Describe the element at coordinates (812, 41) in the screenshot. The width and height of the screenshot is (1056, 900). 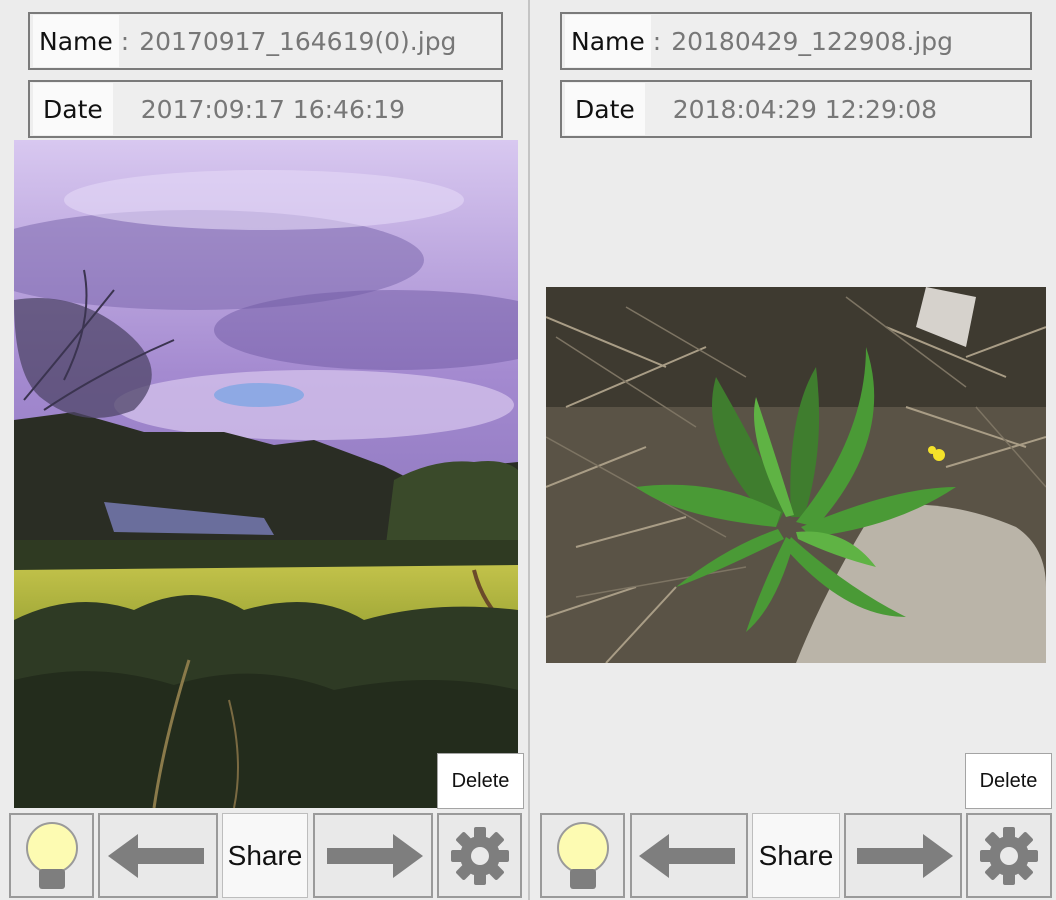
I see `file-name-value: 20180429_122908.jpg` at that location.